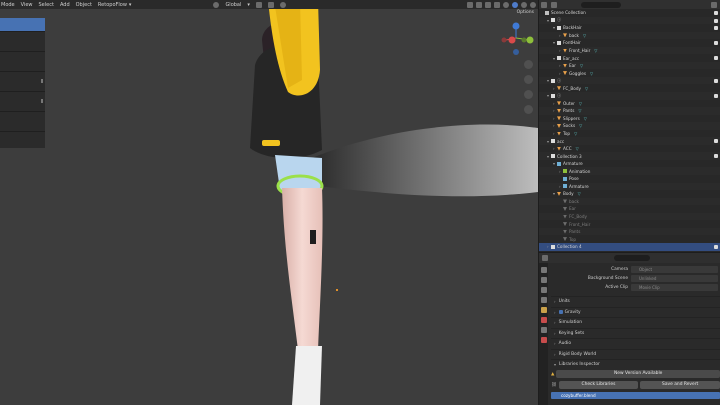 Image resolution: width=720 pixels, height=405 pixels. Describe the element at coordinates (629, 88) in the screenshot. I see `outliner-row: › FC_Body ▽` at that location.